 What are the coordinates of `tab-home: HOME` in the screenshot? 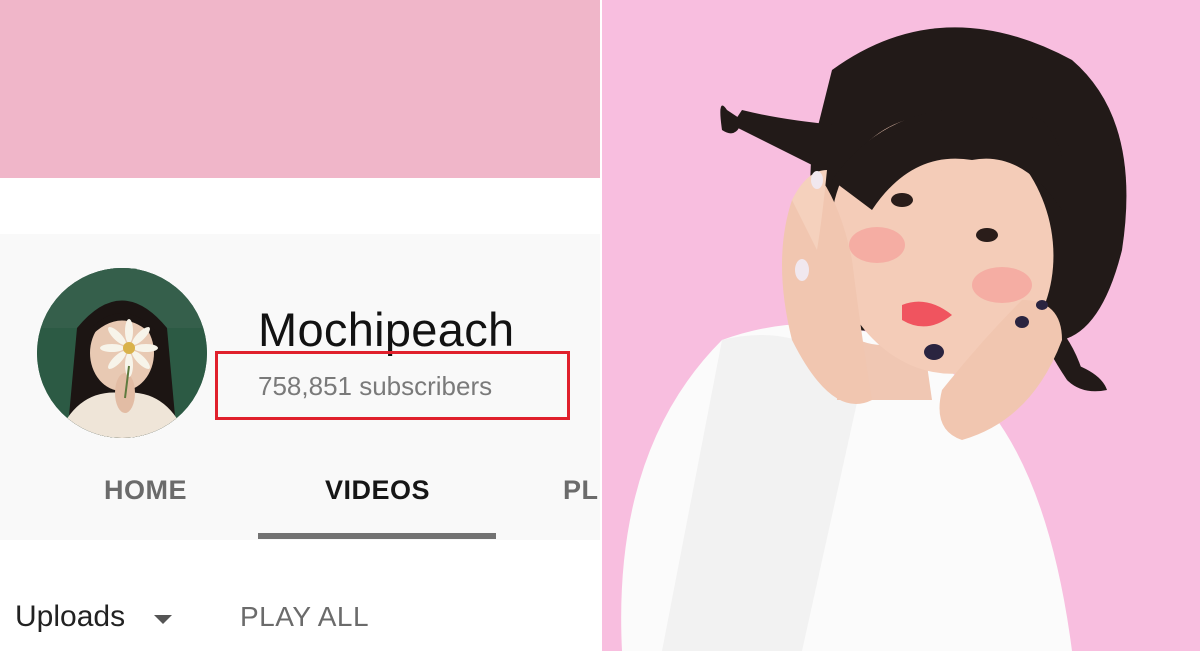 It's located at (145, 490).